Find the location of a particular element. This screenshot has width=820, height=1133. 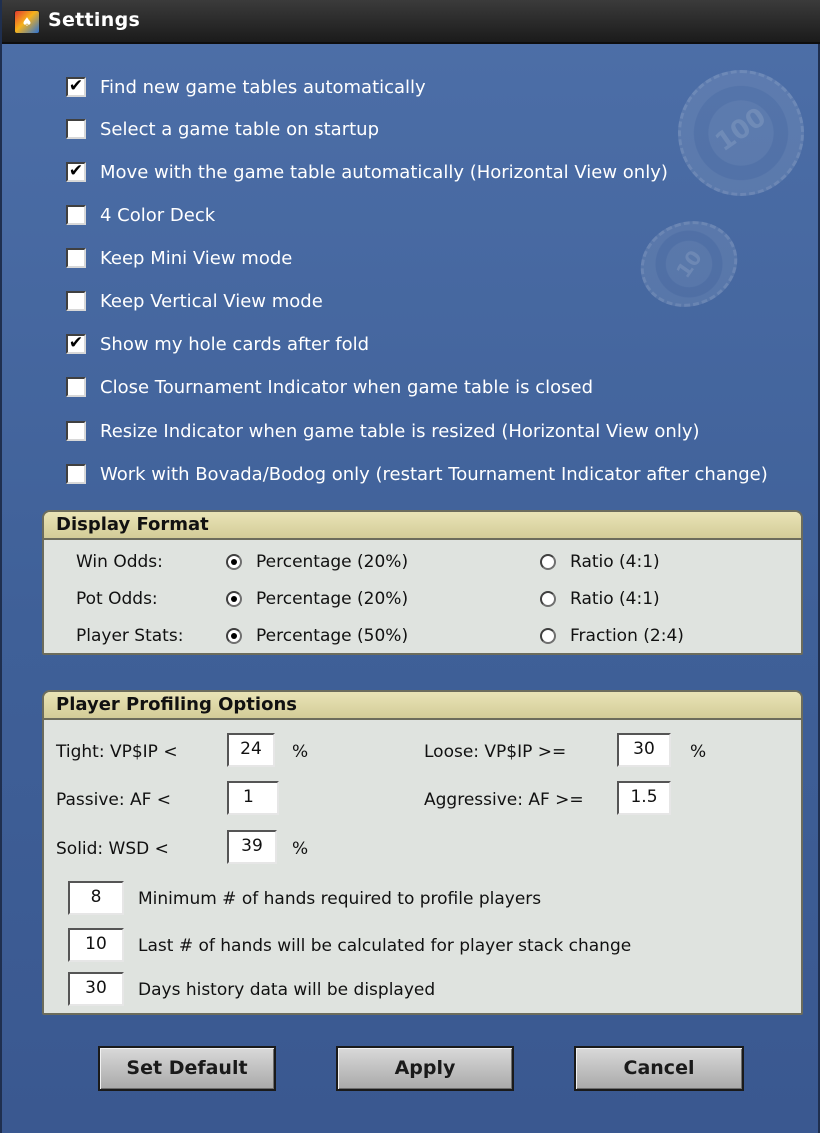

pot-odds-label: Pot Odds: is located at coordinates (117, 599).